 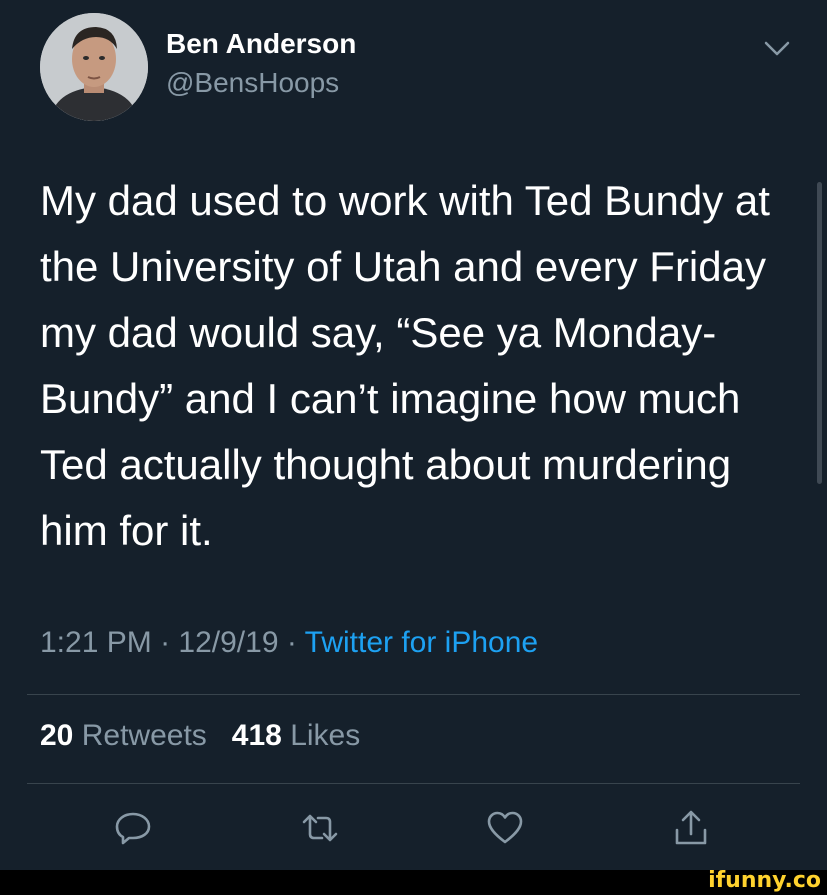 I want to click on tweet-time: 1:21 PM, so click(x=96, y=642).